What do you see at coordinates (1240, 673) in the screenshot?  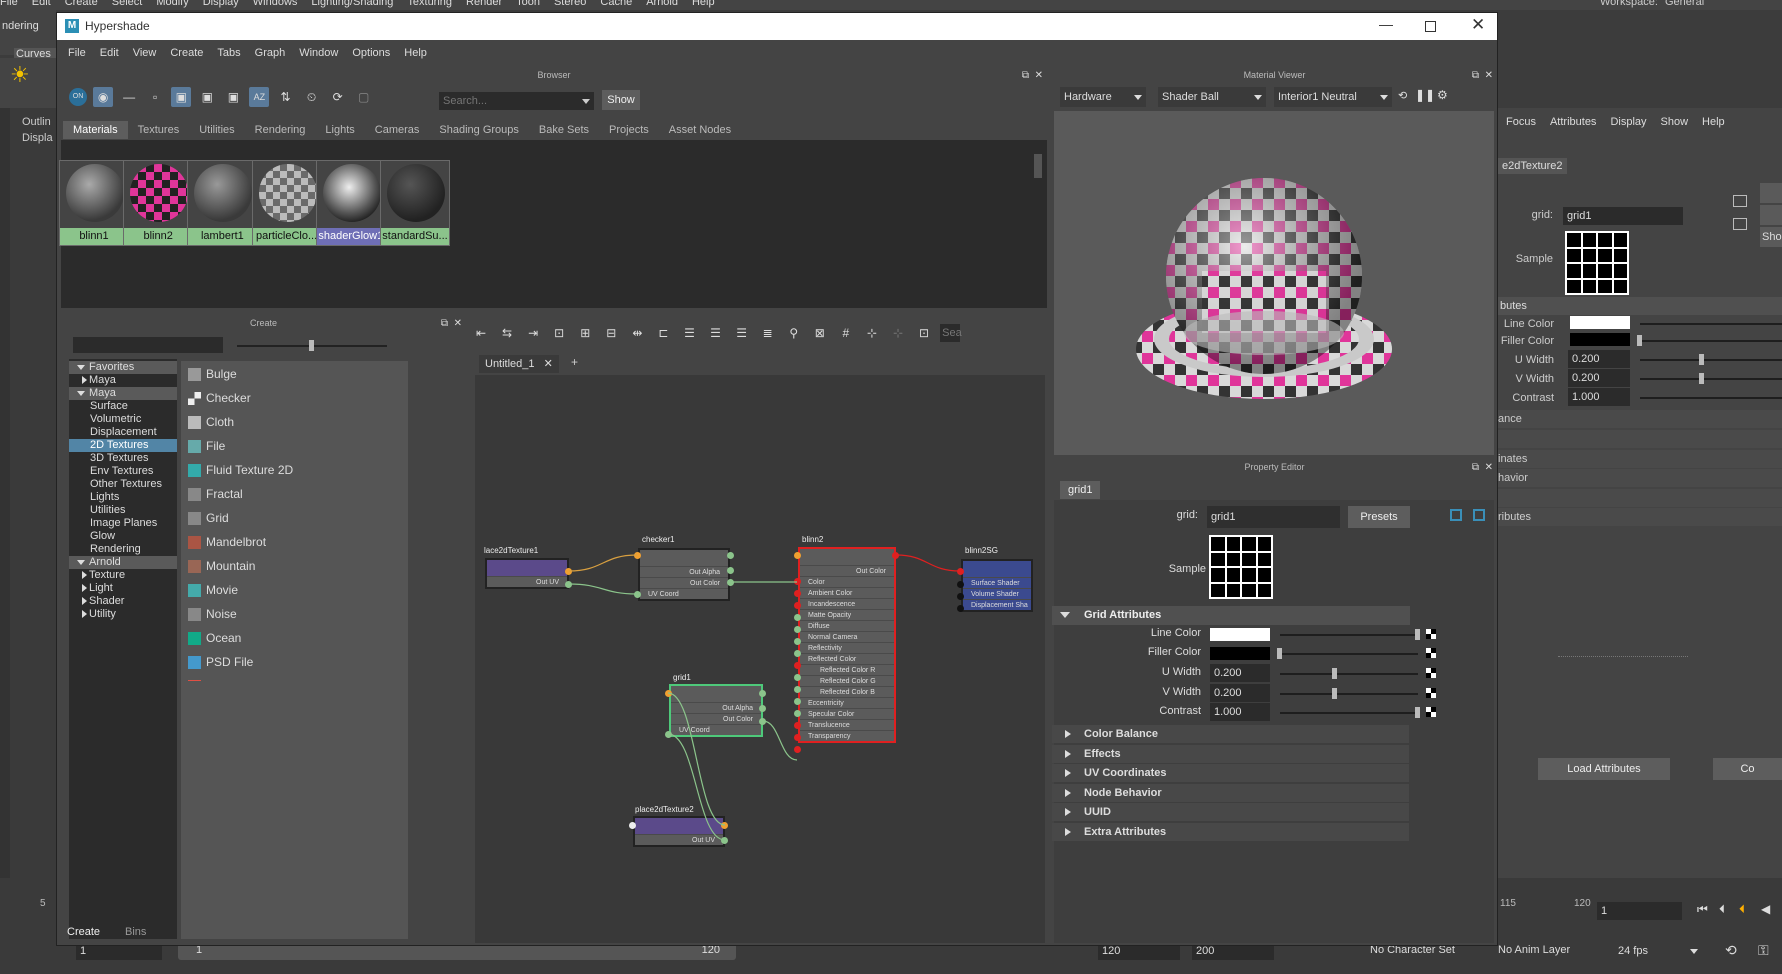 I see `pe-u-width-field: 0.200` at bounding box center [1240, 673].